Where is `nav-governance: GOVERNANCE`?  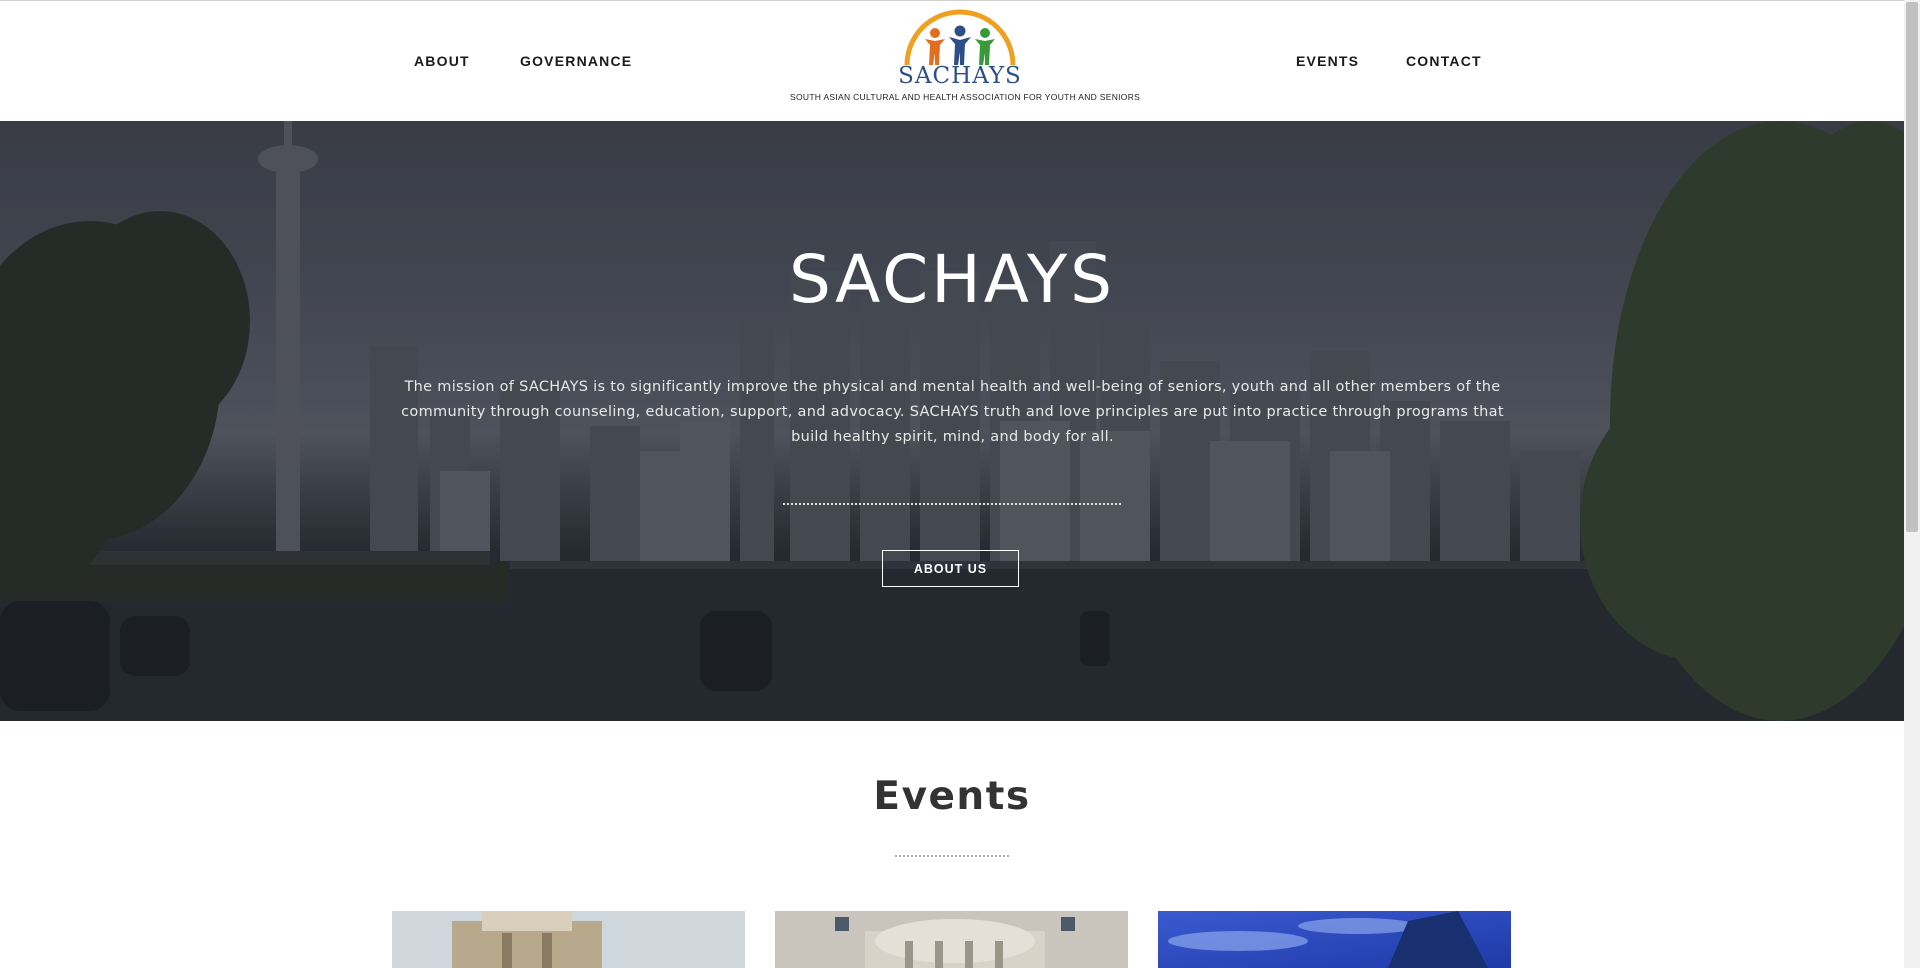
nav-governance: GOVERNANCE is located at coordinates (576, 61).